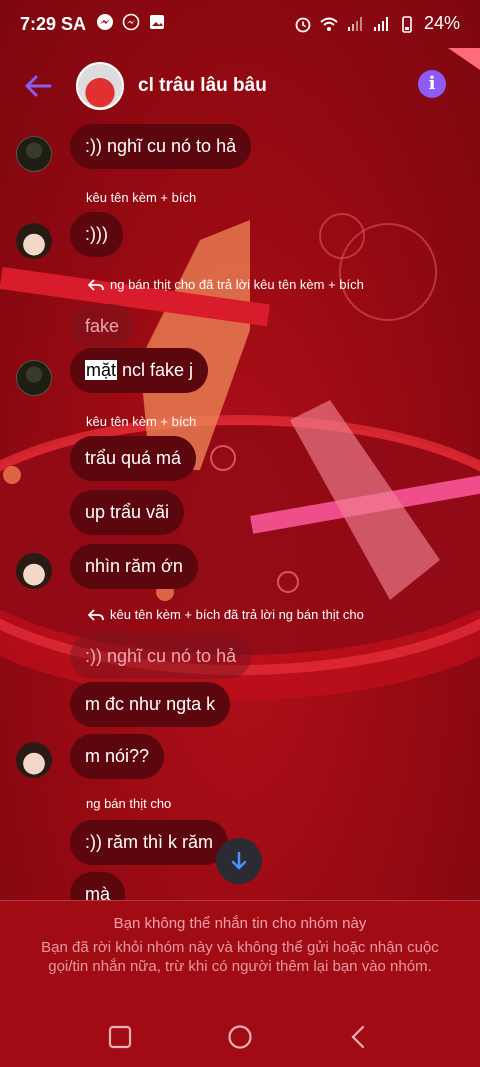 This screenshot has height=1067, width=480. I want to click on status-bar: 7:29 SA 24%, so click(240, 24).